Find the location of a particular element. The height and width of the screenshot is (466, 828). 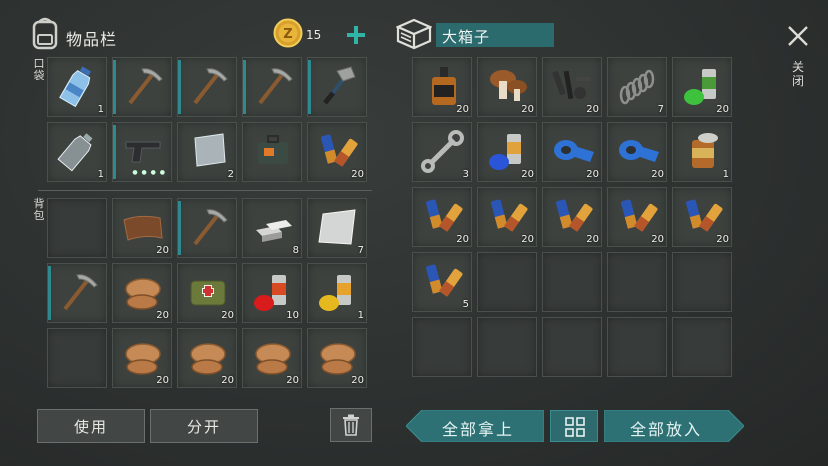

leather-icon is located at coordinates (143, 227).